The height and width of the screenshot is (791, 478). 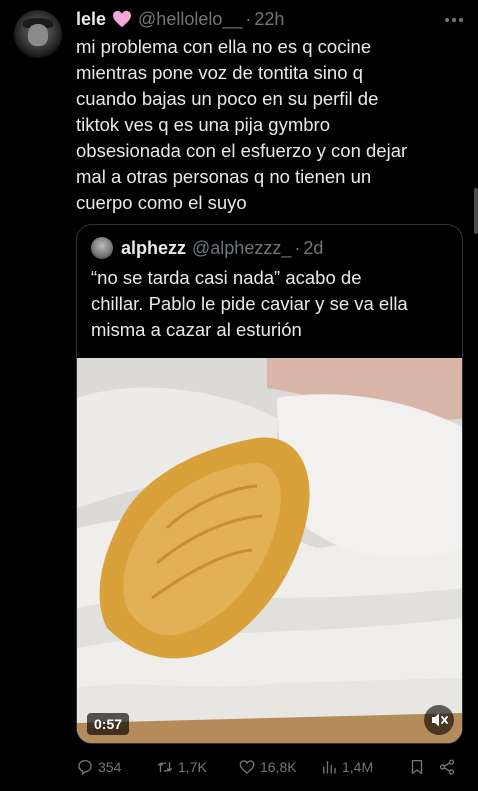 I want to click on mute-icon, so click(x=440, y=720).